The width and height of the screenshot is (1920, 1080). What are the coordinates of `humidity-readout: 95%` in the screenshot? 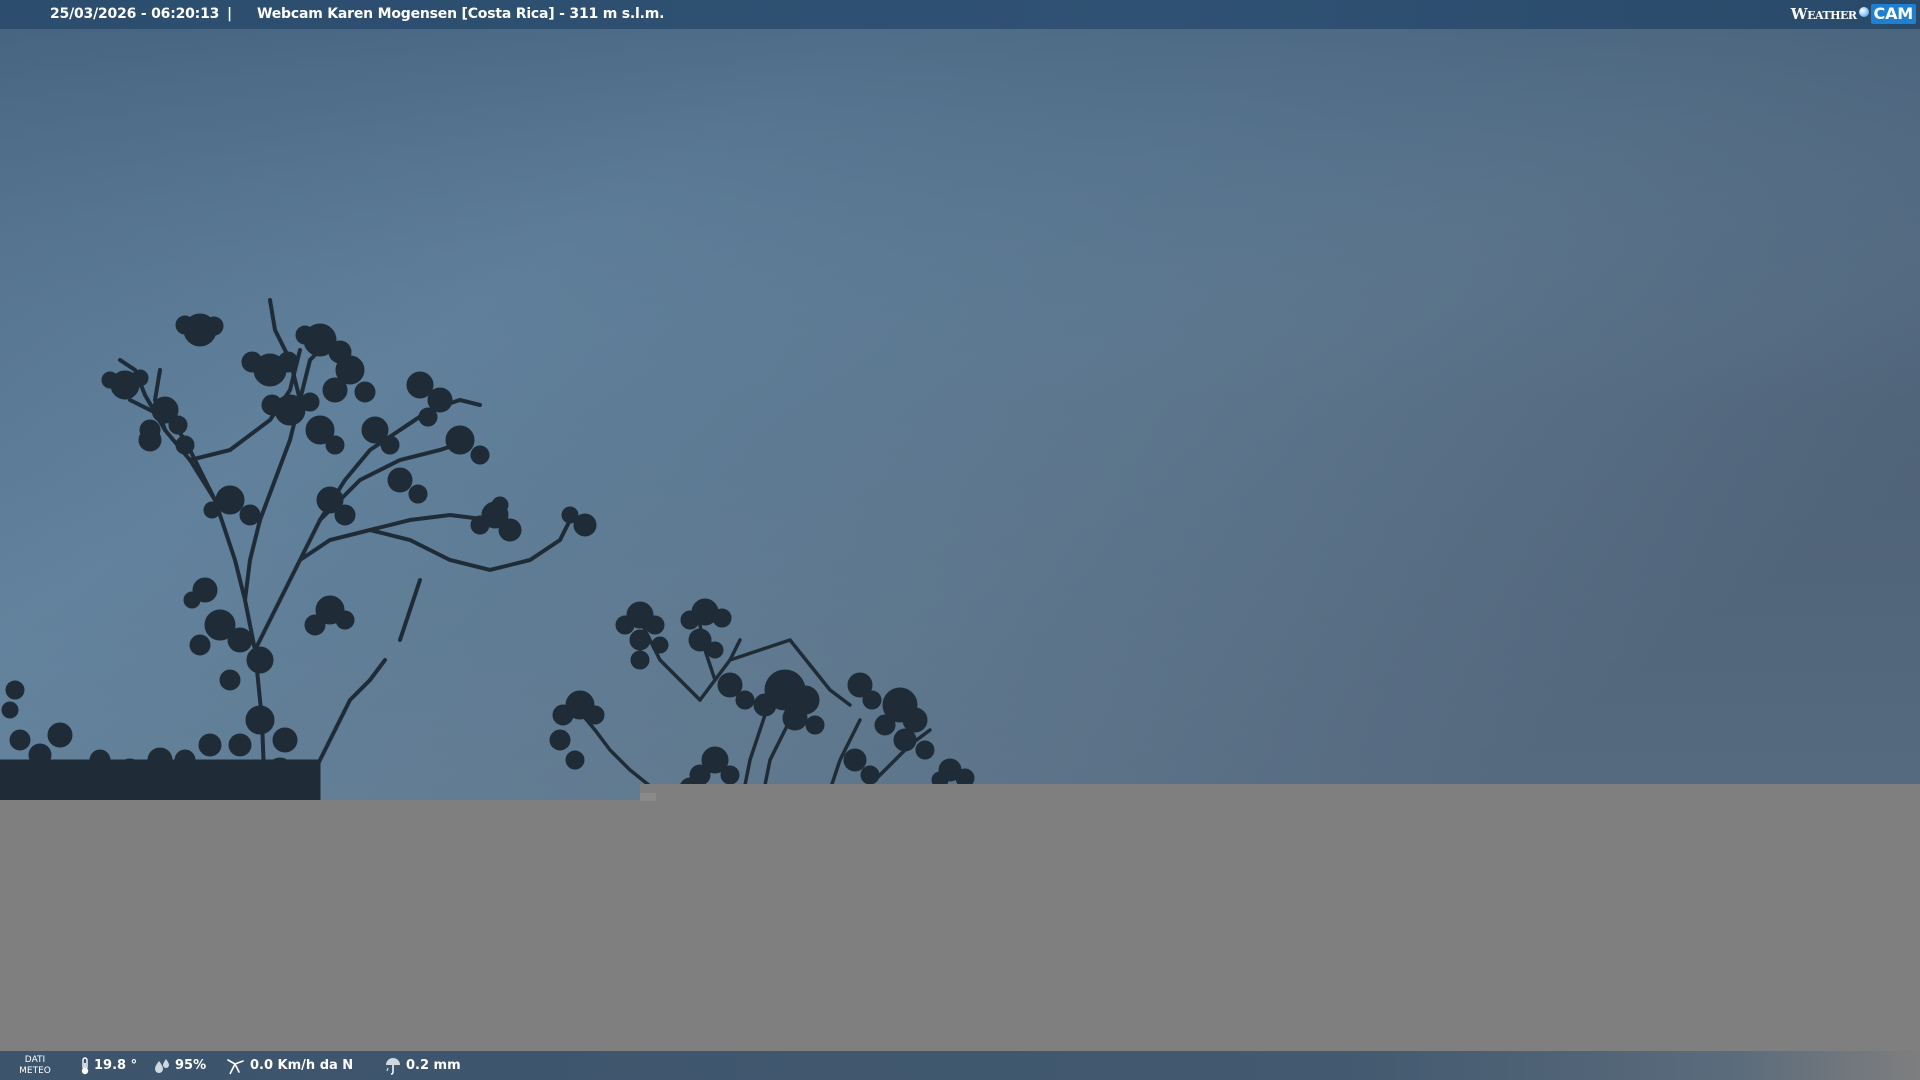 It's located at (179, 1065).